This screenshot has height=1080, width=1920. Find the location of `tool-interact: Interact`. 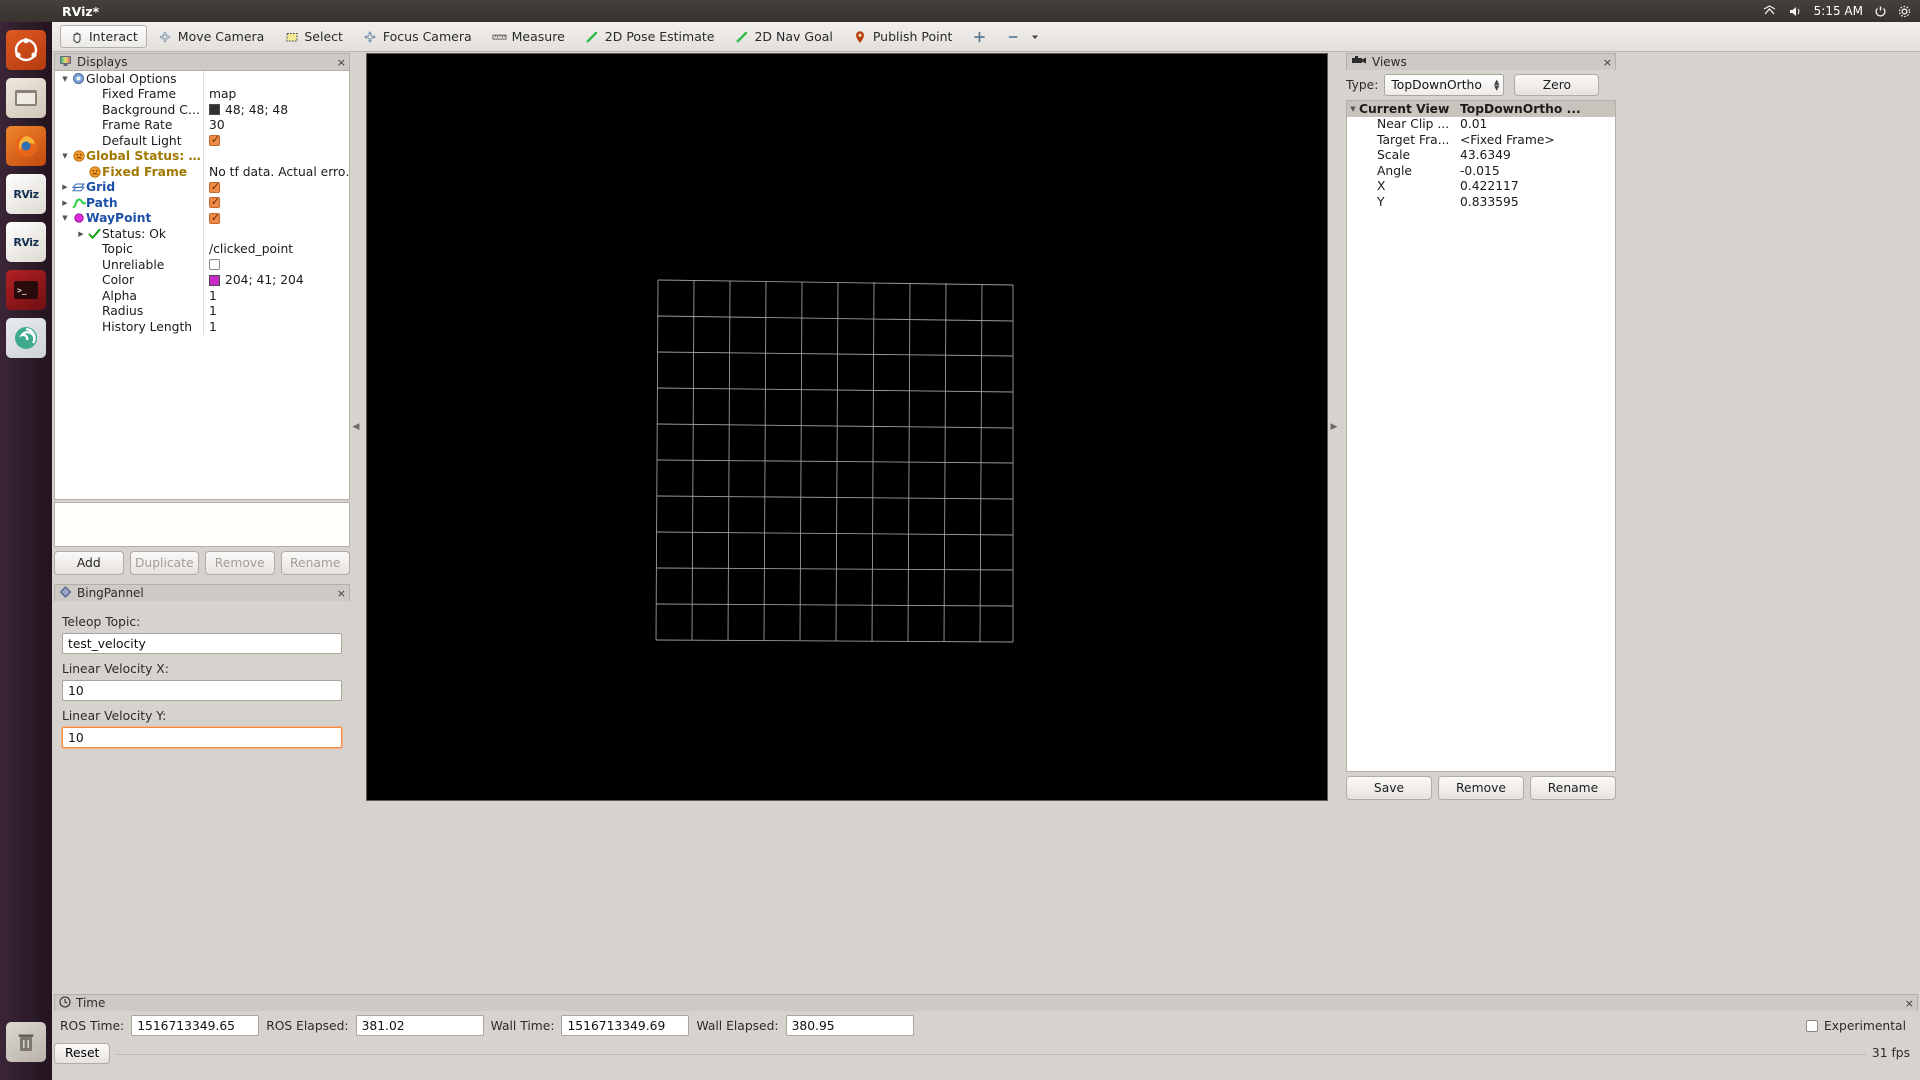

tool-interact: Interact is located at coordinates (103, 36).